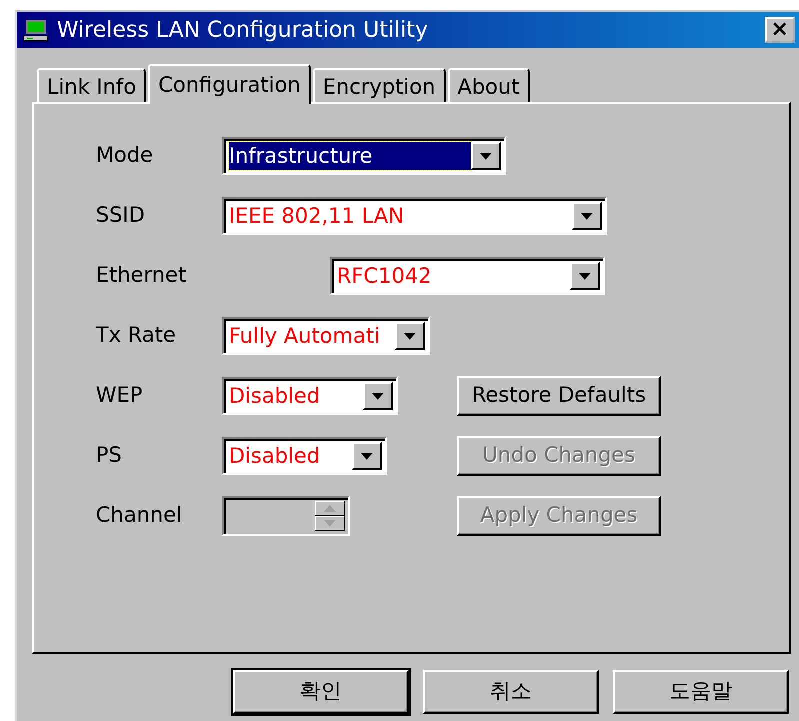 This screenshot has width=799, height=721. Describe the element at coordinates (326, 336) in the screenshot. I see `dropdown: Fully Automati` at that location.